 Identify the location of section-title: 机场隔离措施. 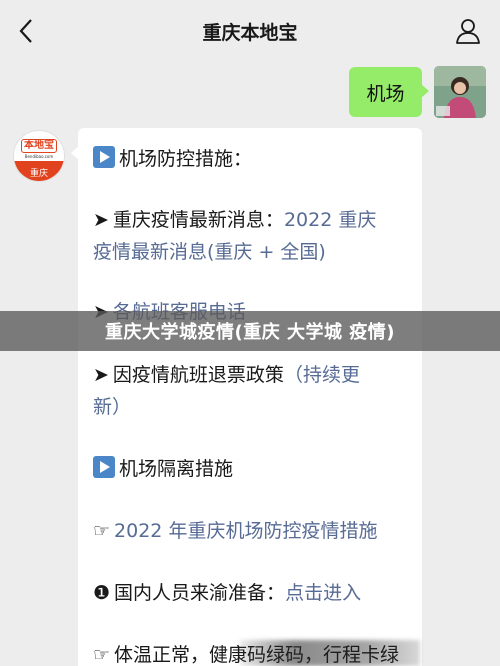
(176, 469).